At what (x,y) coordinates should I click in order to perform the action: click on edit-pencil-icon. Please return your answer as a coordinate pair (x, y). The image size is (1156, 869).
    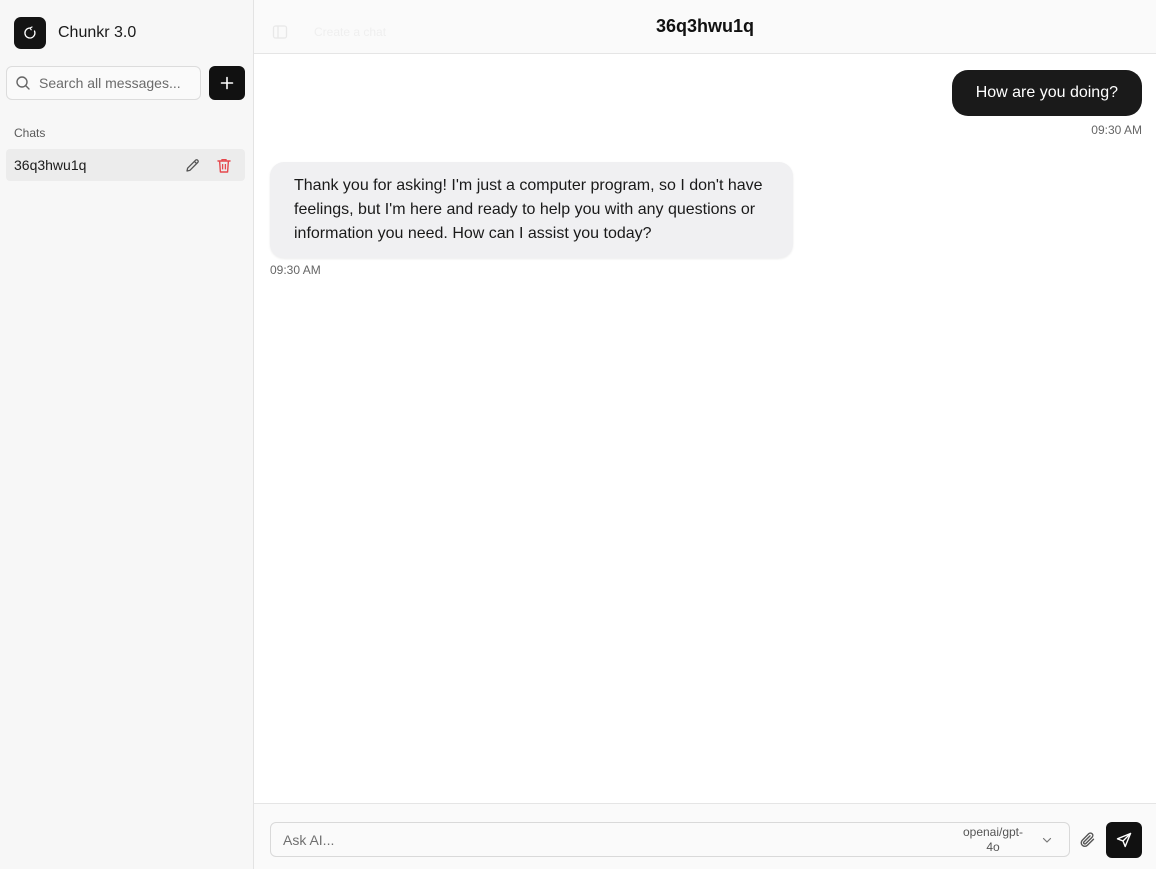
    Looking at the image, I should click on (192, 165).